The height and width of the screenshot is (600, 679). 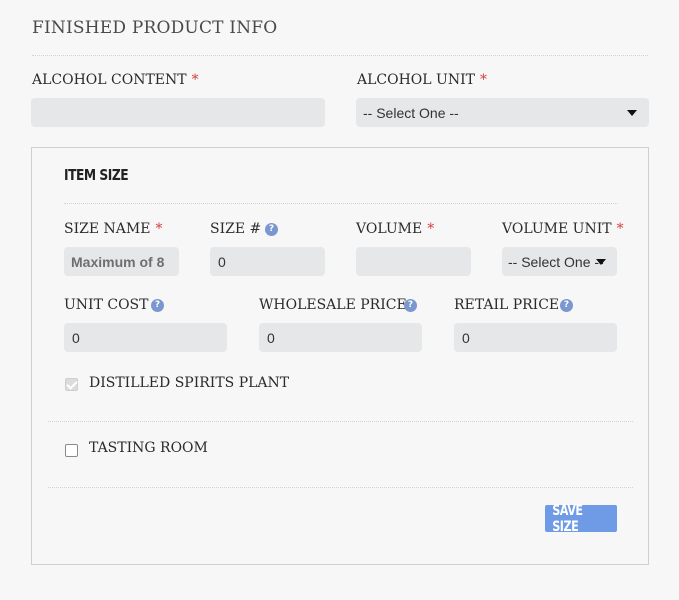 What do you see at coordinates (556, 261) in the screenshot?
I see `volume-unit-selected: -- Select One --` at bounding box center [556, 261].